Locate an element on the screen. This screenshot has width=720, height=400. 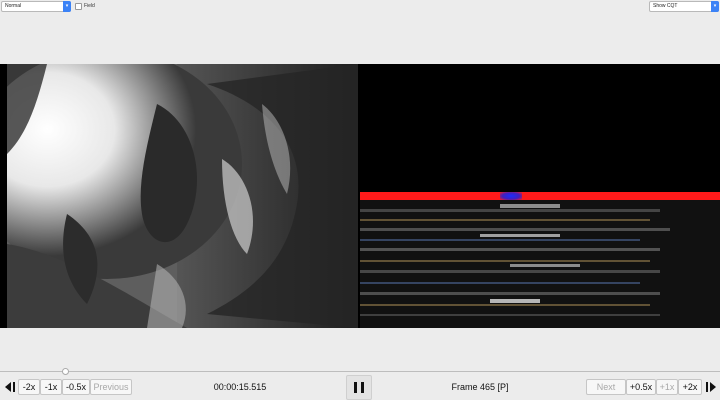
cqt-select: Show CQT ▾ is located at coordinates (684, 6).